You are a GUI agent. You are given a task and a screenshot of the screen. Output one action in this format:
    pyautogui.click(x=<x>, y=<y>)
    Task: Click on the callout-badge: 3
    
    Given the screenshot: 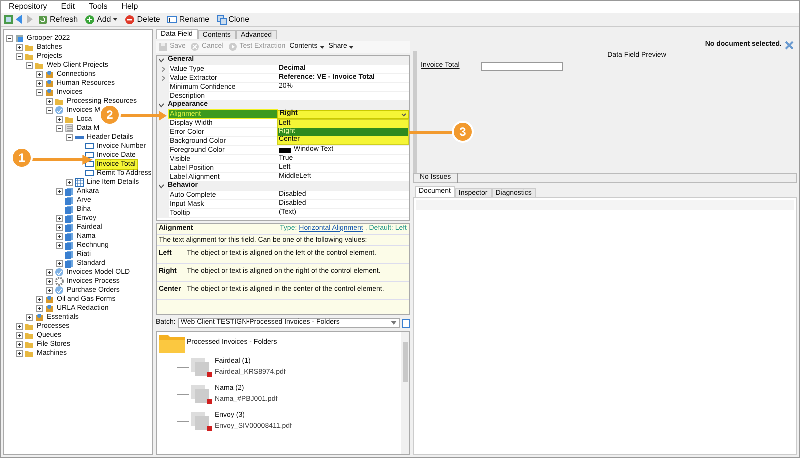 What is the action you would take?
    pyautogui.click(x=463, y=132)
    